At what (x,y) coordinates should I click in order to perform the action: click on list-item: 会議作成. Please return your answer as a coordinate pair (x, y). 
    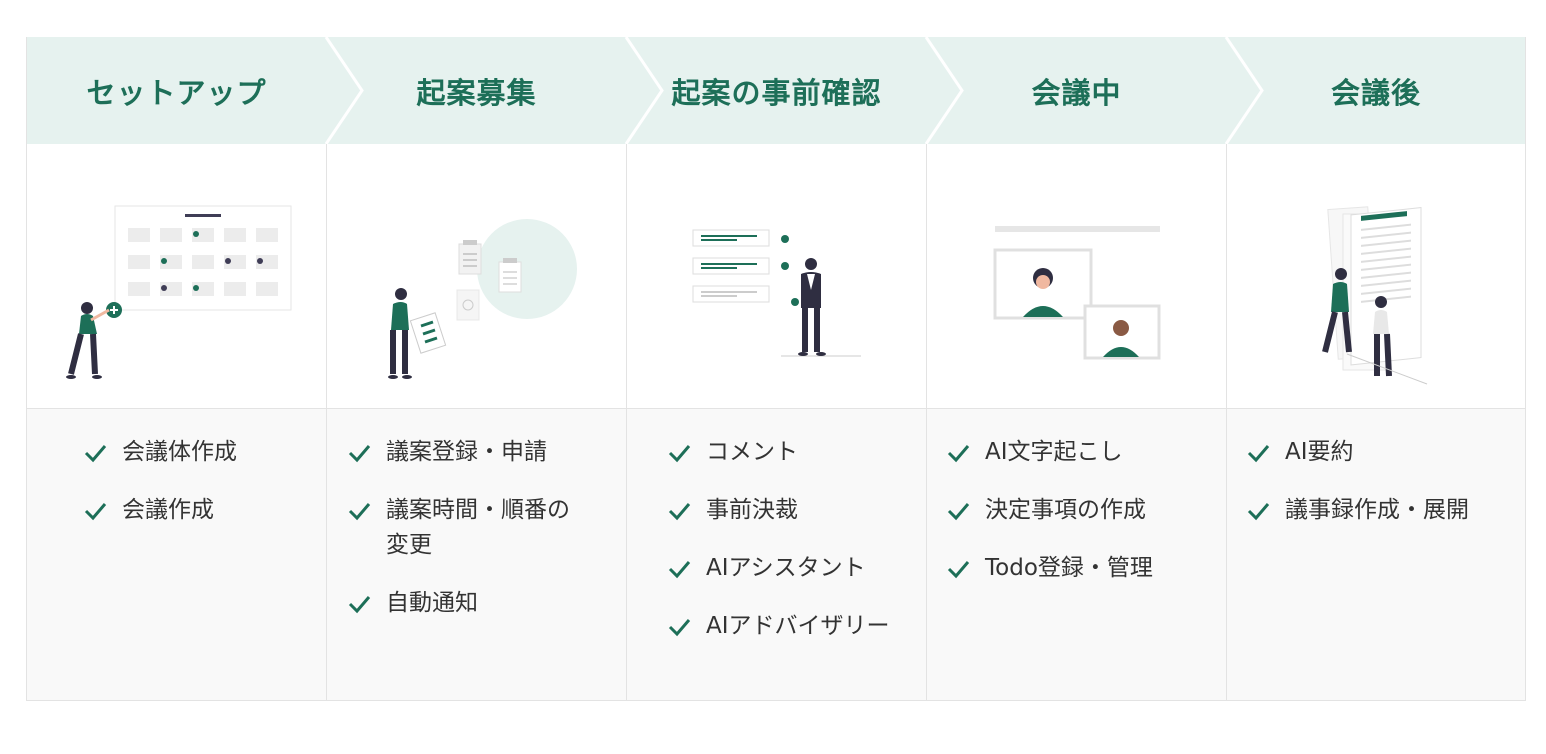
    Looking at the image, I should click on (148, 510).